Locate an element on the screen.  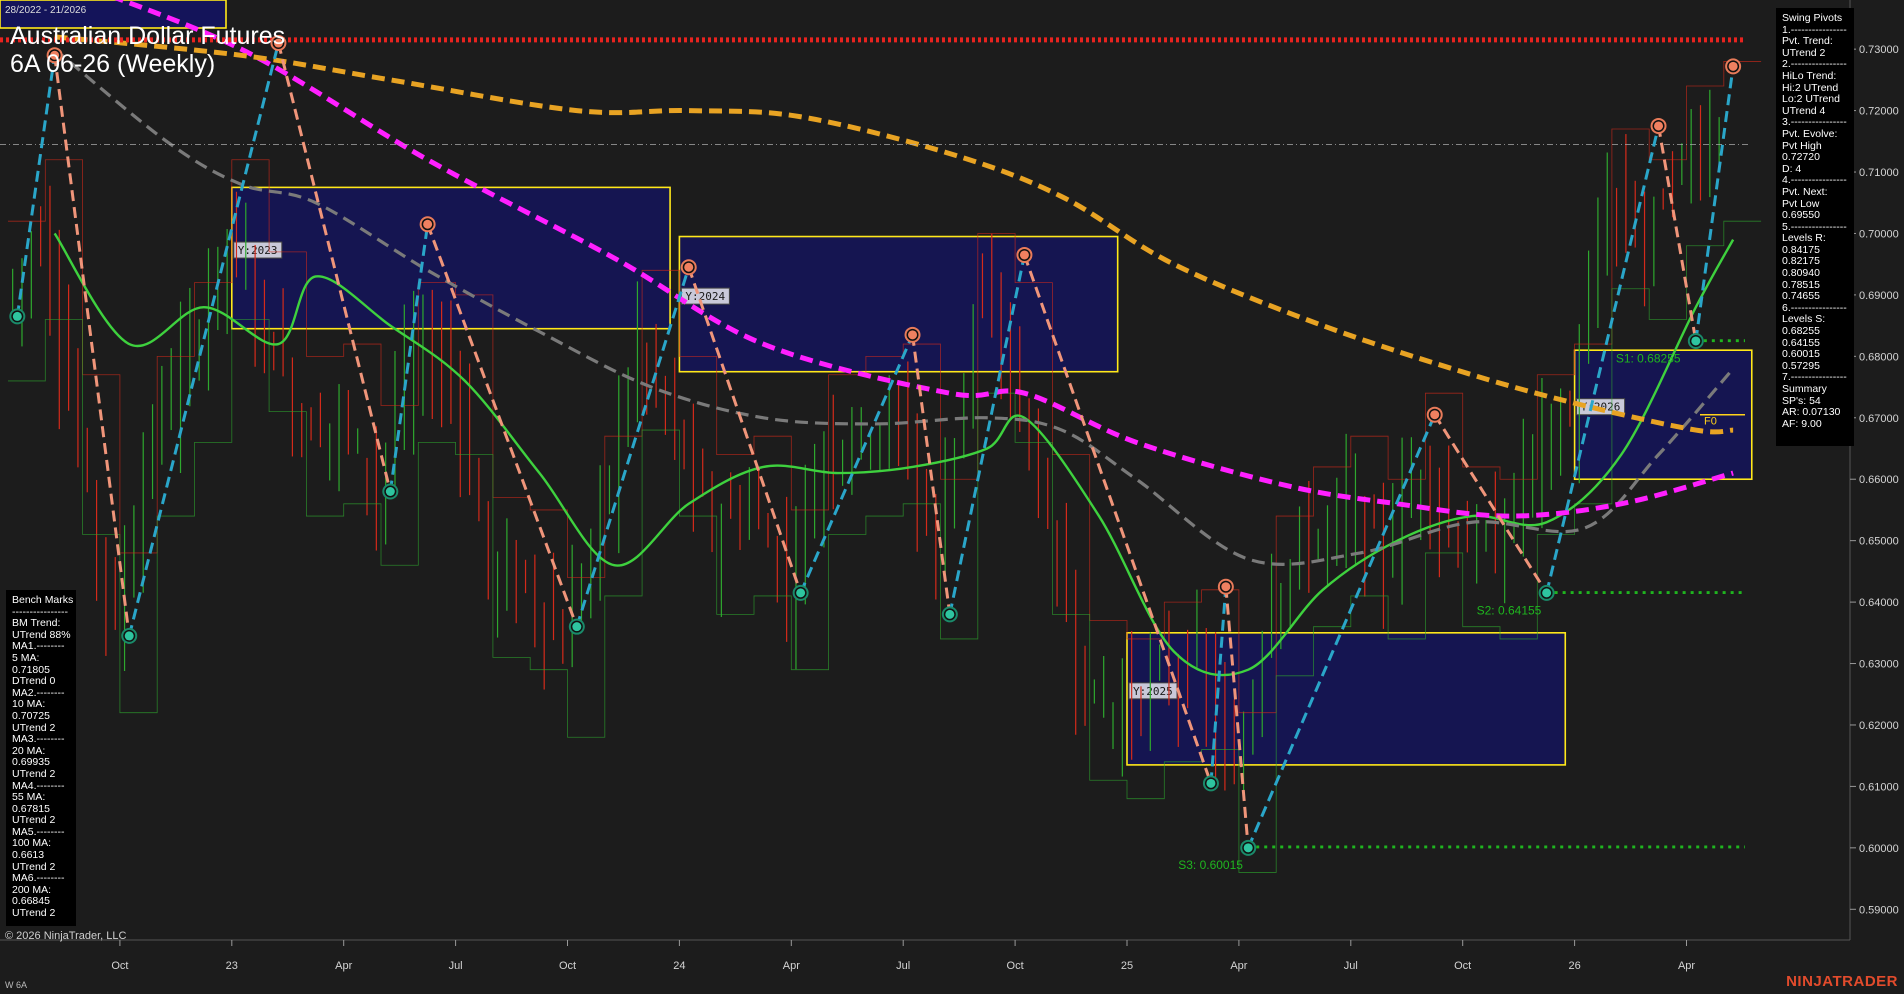
y-tick-label: 0.63000 is located at coordinates (1879, 665).